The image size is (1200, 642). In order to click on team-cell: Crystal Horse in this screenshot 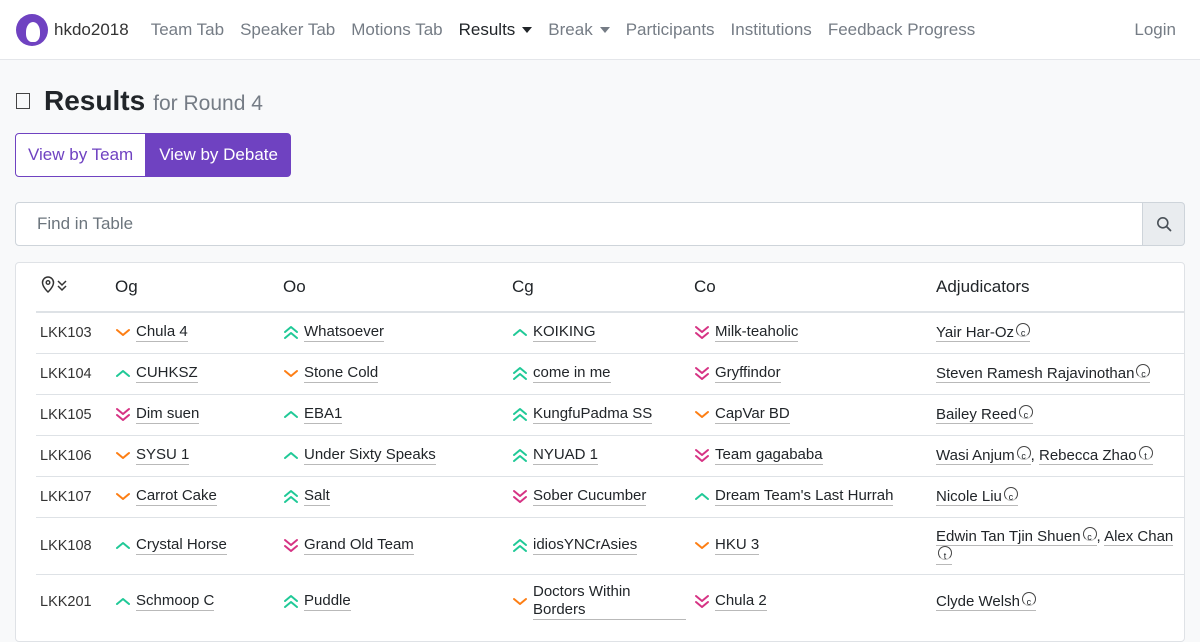, I will do `click(195, 545)`.